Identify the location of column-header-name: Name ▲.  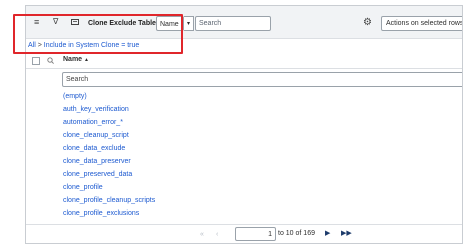
(76, 59).